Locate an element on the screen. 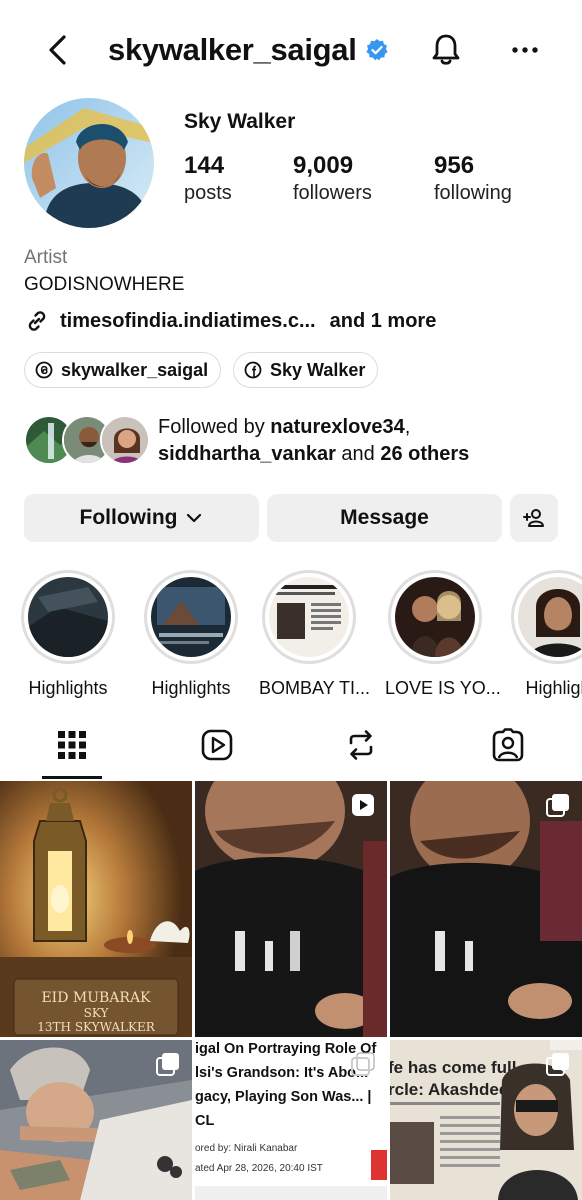 This screenshot has height=1200, width=582. eid-card-line3: 13TH SKYWALKER is located at coordinates (96, 1027).